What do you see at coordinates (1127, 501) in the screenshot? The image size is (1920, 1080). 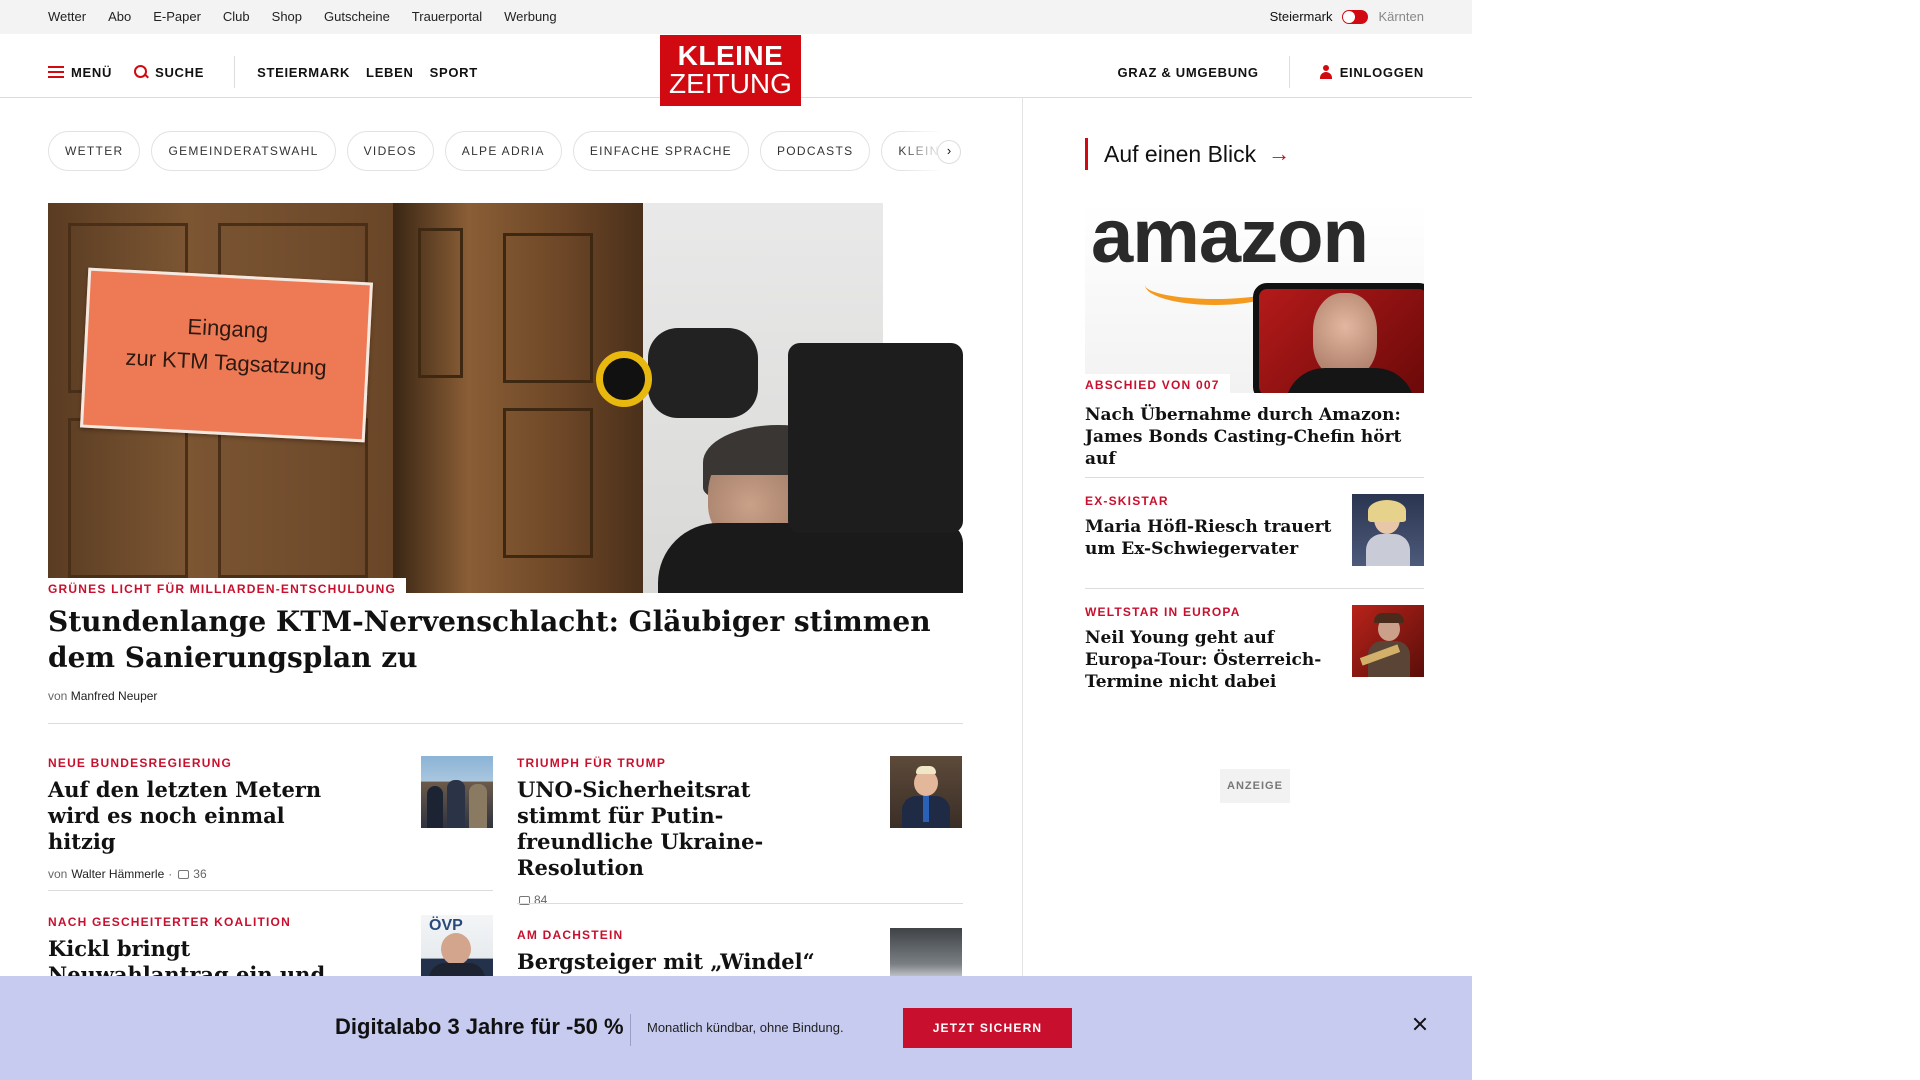 I see `sidebar-item-kicker: EX-SKISTAR` at bounding box center [1127, 501].